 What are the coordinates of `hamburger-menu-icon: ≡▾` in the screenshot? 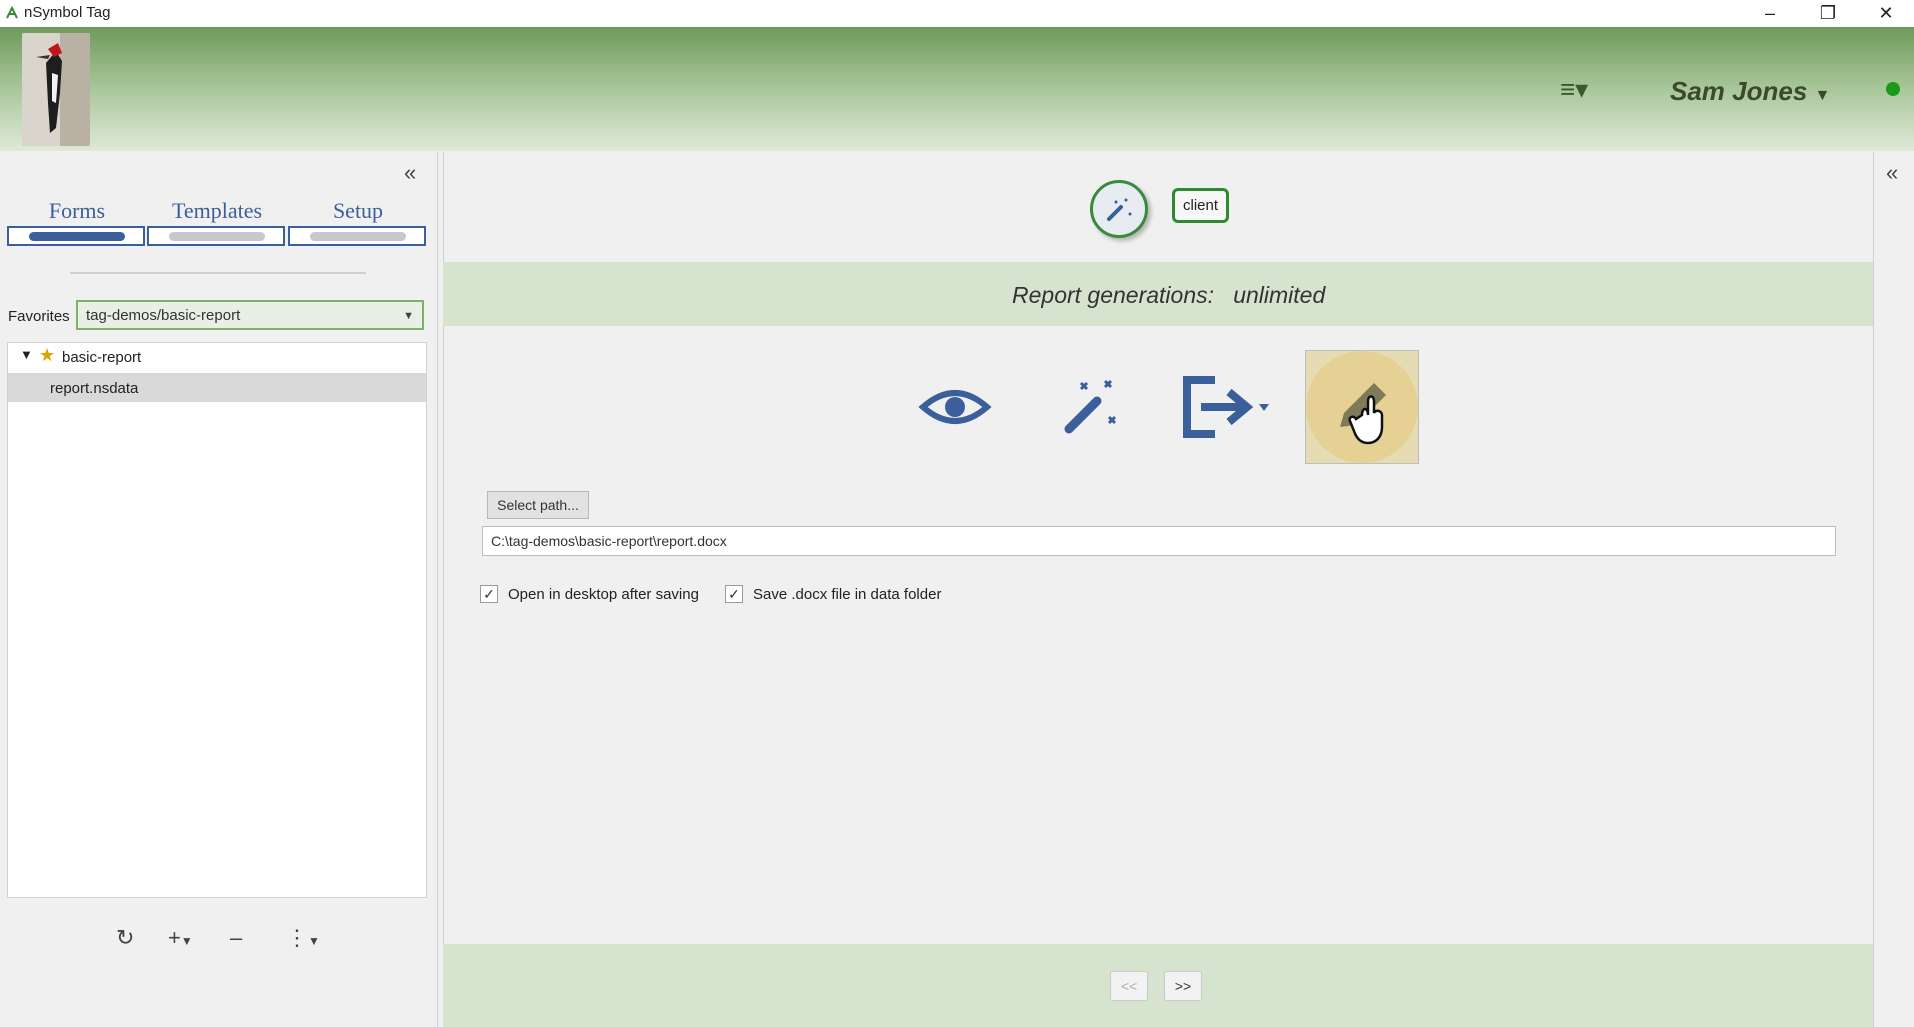 It's located at (1574, 89).